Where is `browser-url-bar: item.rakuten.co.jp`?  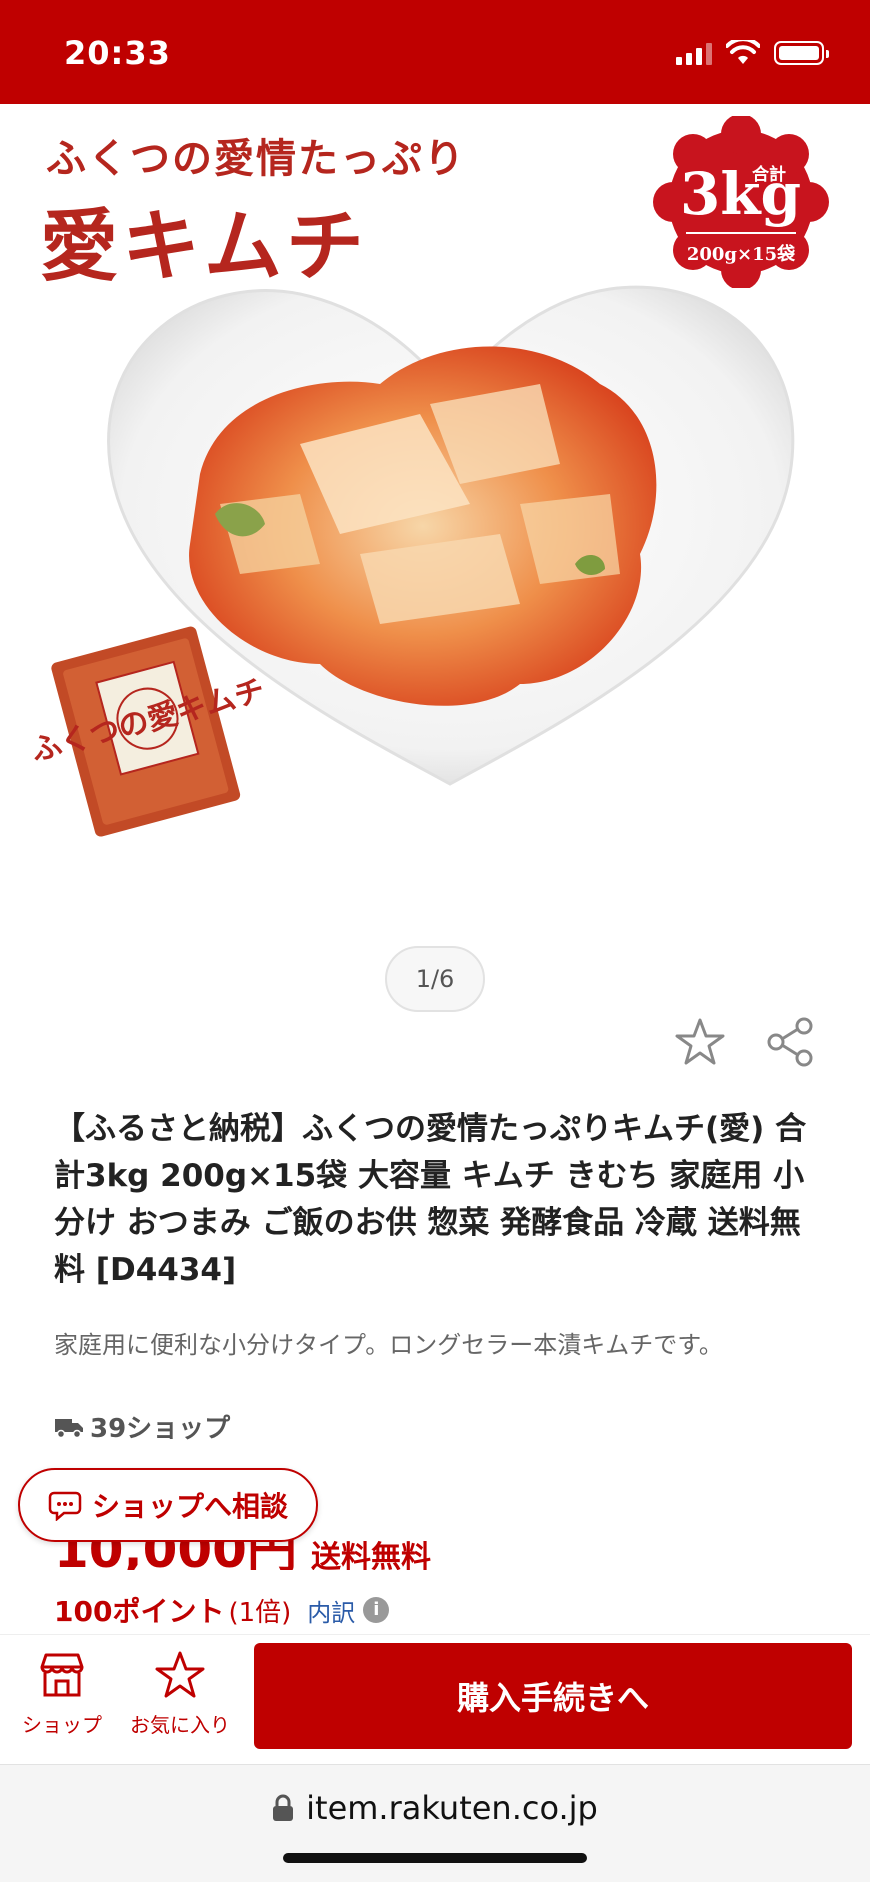 browser-url-bar: item.rakuten.co.jp is located at coordinates (435, 1823).